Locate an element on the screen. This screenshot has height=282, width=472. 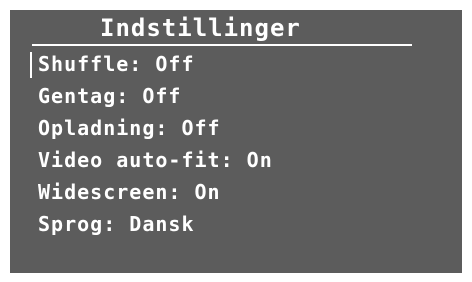
menu-title: Indstillinger is located at coordinates (200, 28).